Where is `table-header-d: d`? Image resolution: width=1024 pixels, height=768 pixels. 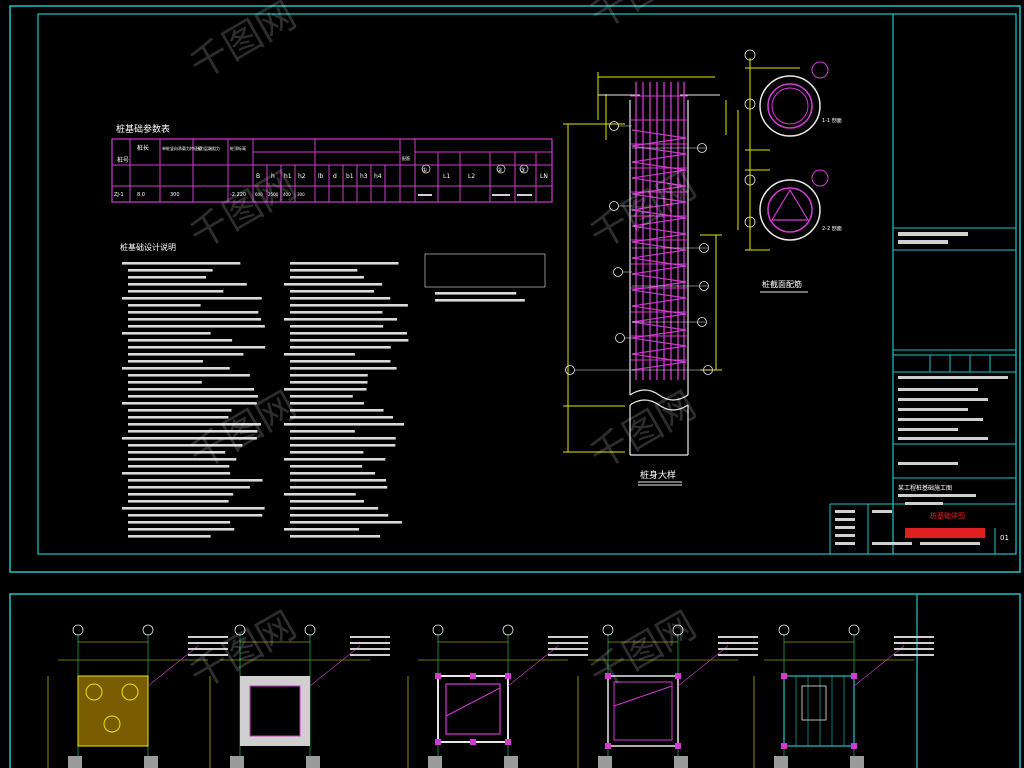 table-header-d: d is located at coordinates (335, 176).